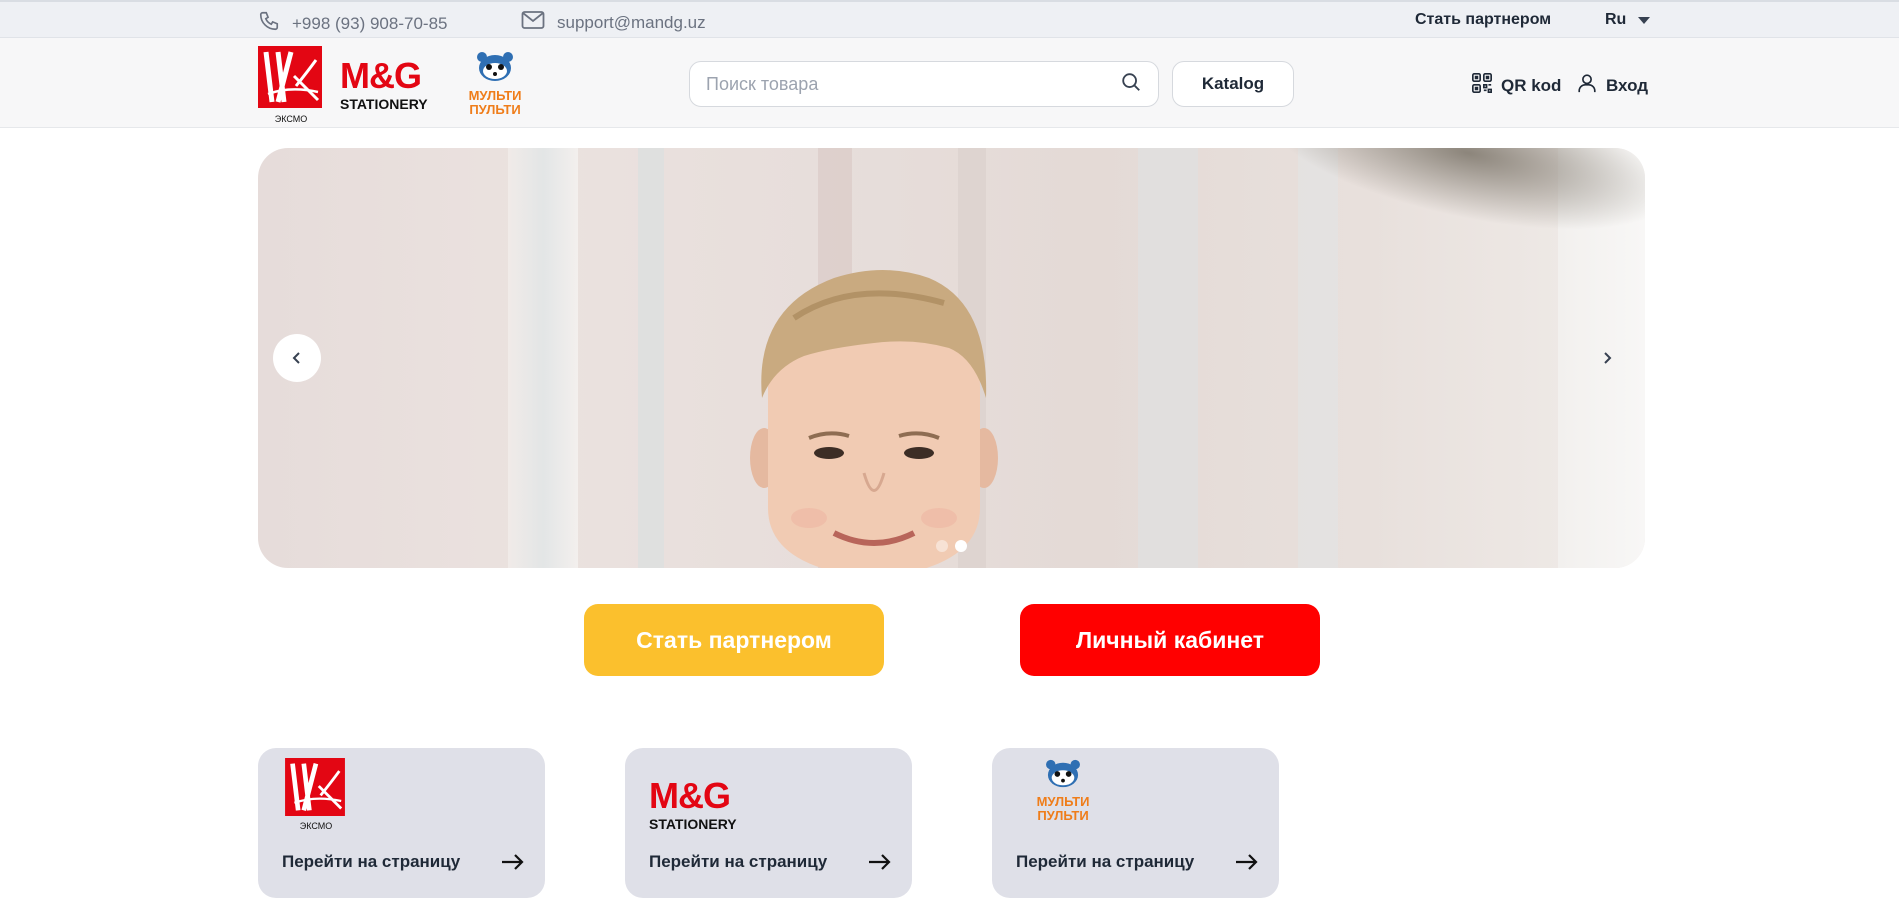 This screenshot has width=1899, height=912. What do you see at coordinates (495, 109) in the screenshot?
I see `multi-logo-line2: ПУЛЬТИ` at bounding box center [495, 109].